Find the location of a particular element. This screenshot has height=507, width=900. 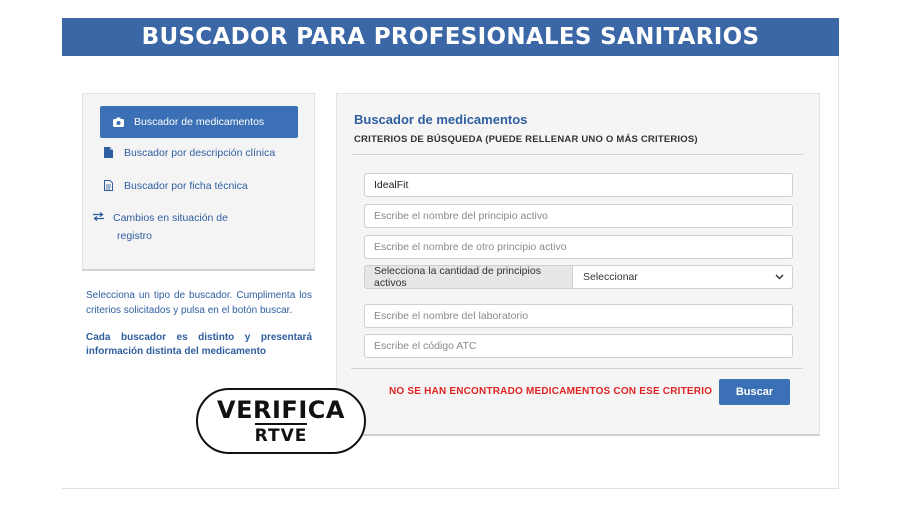

principio-activo-input: Escribe el nombre del principio activo is located at coordinates (578, 216).